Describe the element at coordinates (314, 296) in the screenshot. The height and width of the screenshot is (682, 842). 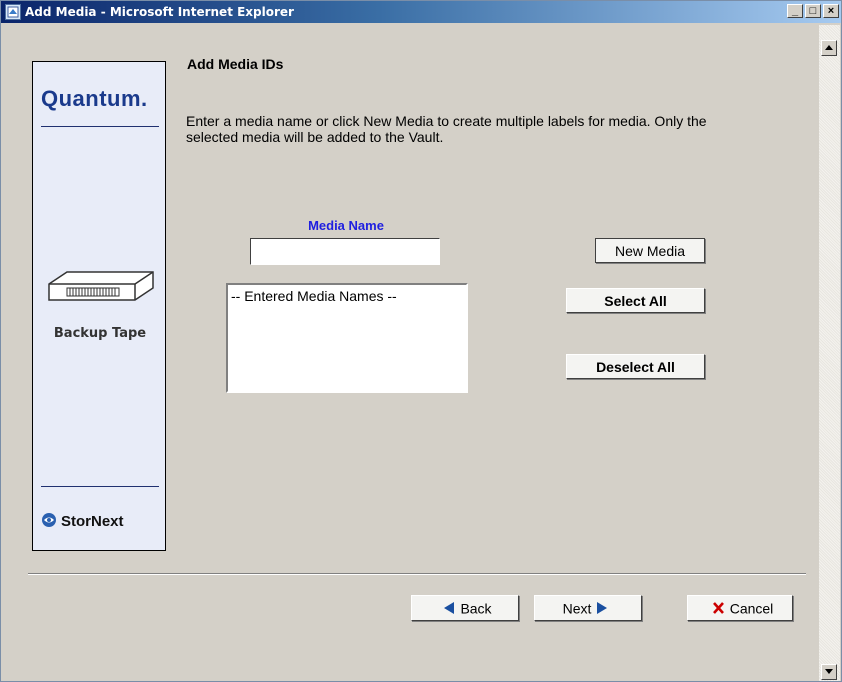
I see `list-item: -- Entered Media Names --` at that location.